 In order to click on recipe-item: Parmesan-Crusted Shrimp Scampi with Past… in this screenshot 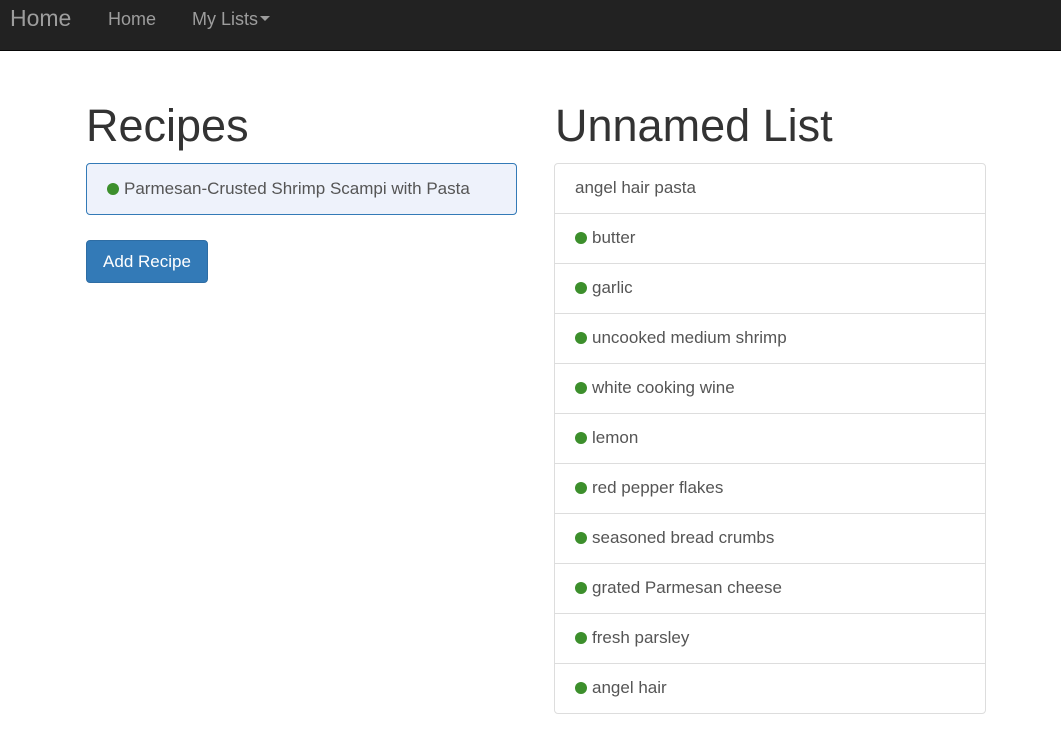, I will do `click(301, 189)`.